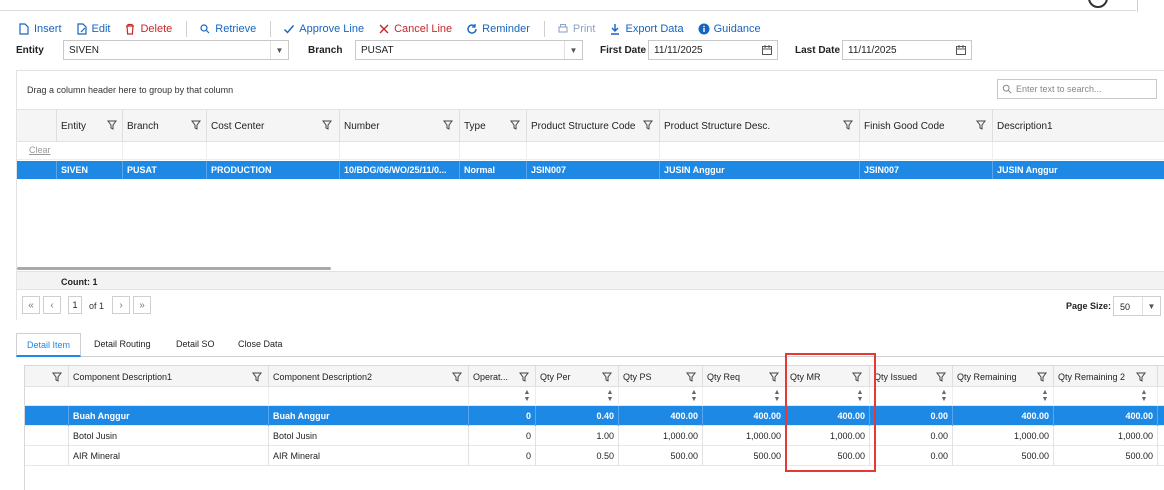  Describe the element at coordinates (93, 29) in the screenshot. I see `edit-button: Edit` at that location.